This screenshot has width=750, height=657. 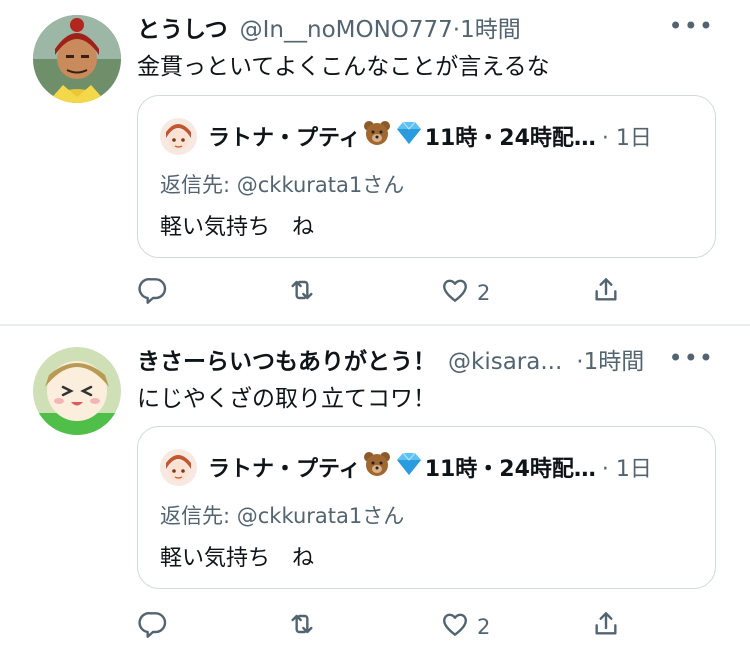 I want to click on display-name: とうしつ, so click(x=182, y=27).